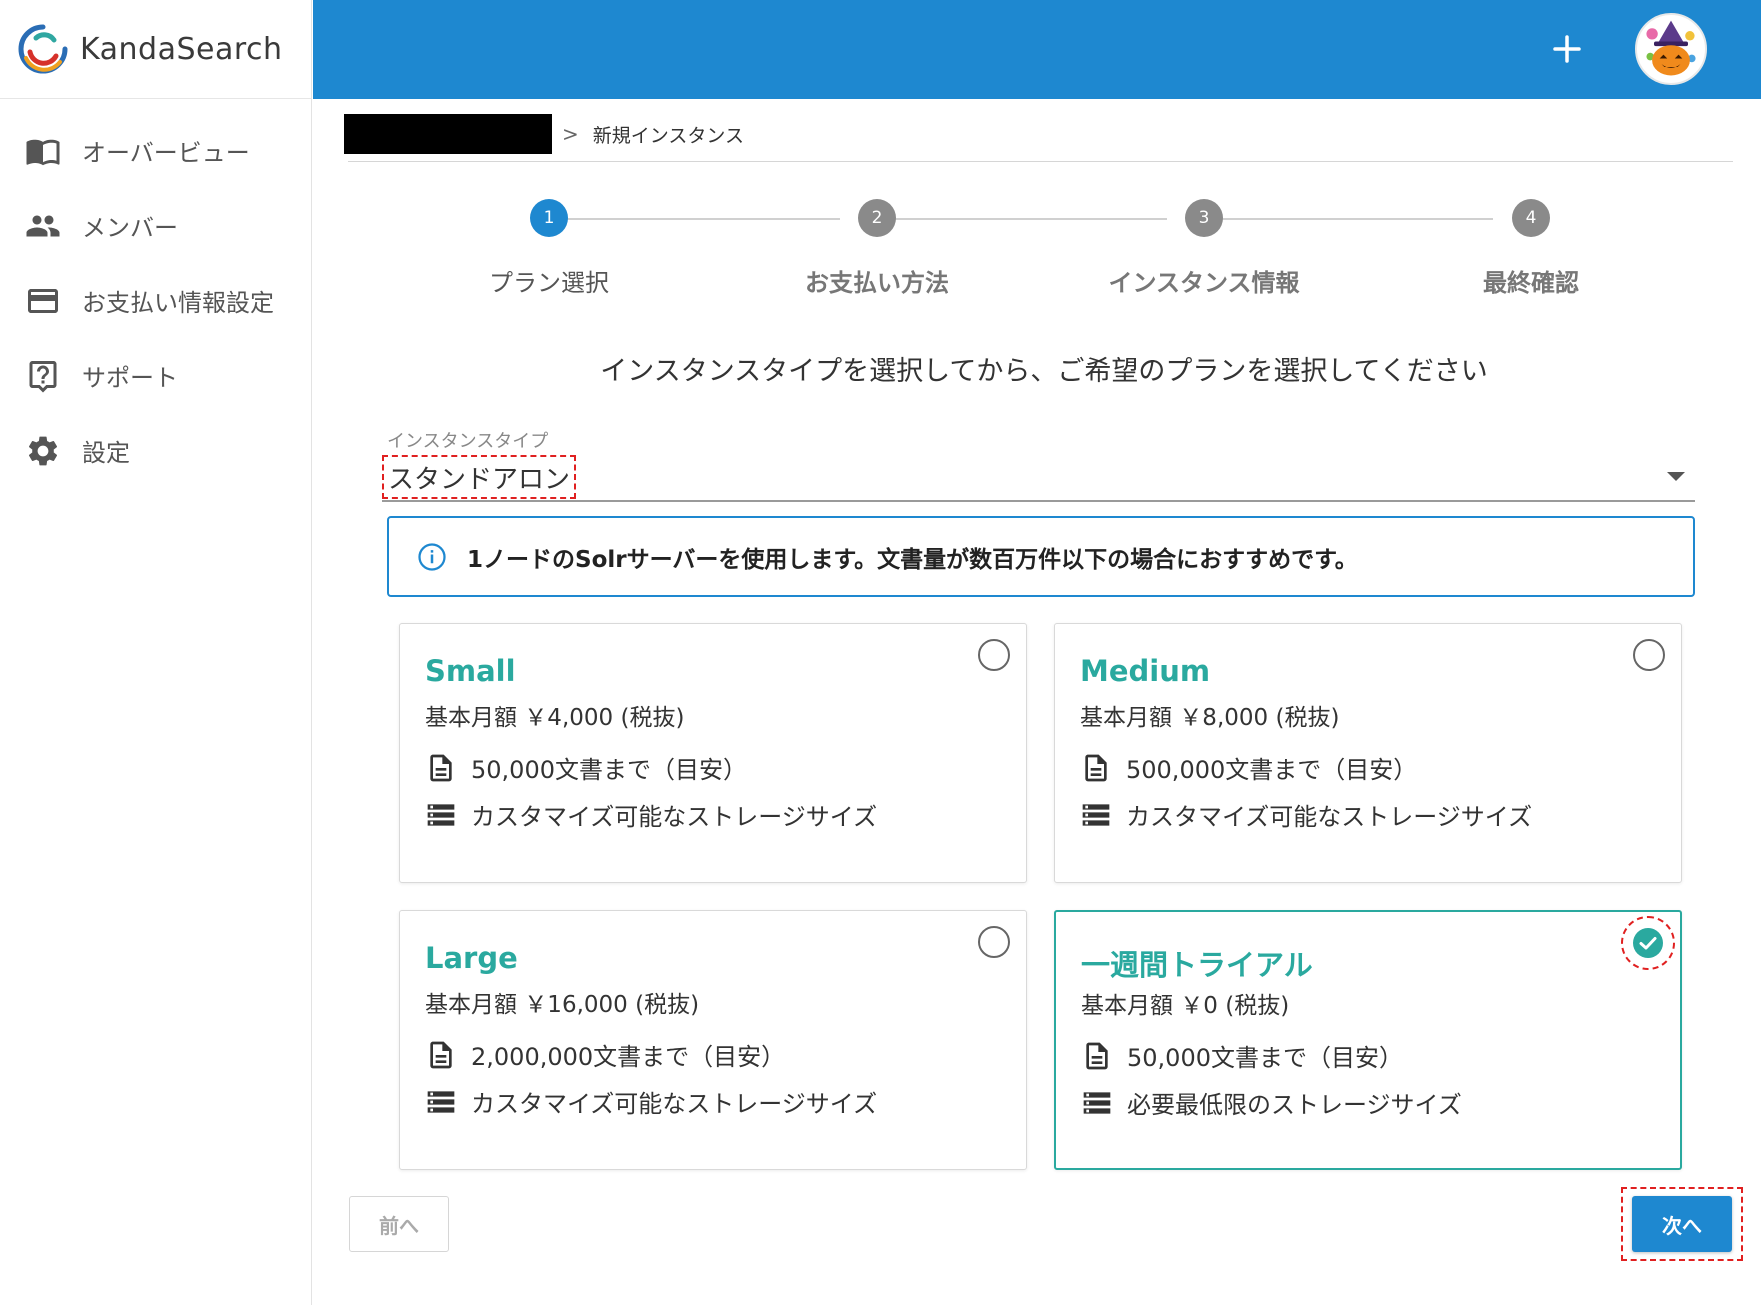 The image size is (1761, 1305). What do you see at coordinates (432, 556) in the screenshot?
I see `info-icon` at bounding box center [432, 556].